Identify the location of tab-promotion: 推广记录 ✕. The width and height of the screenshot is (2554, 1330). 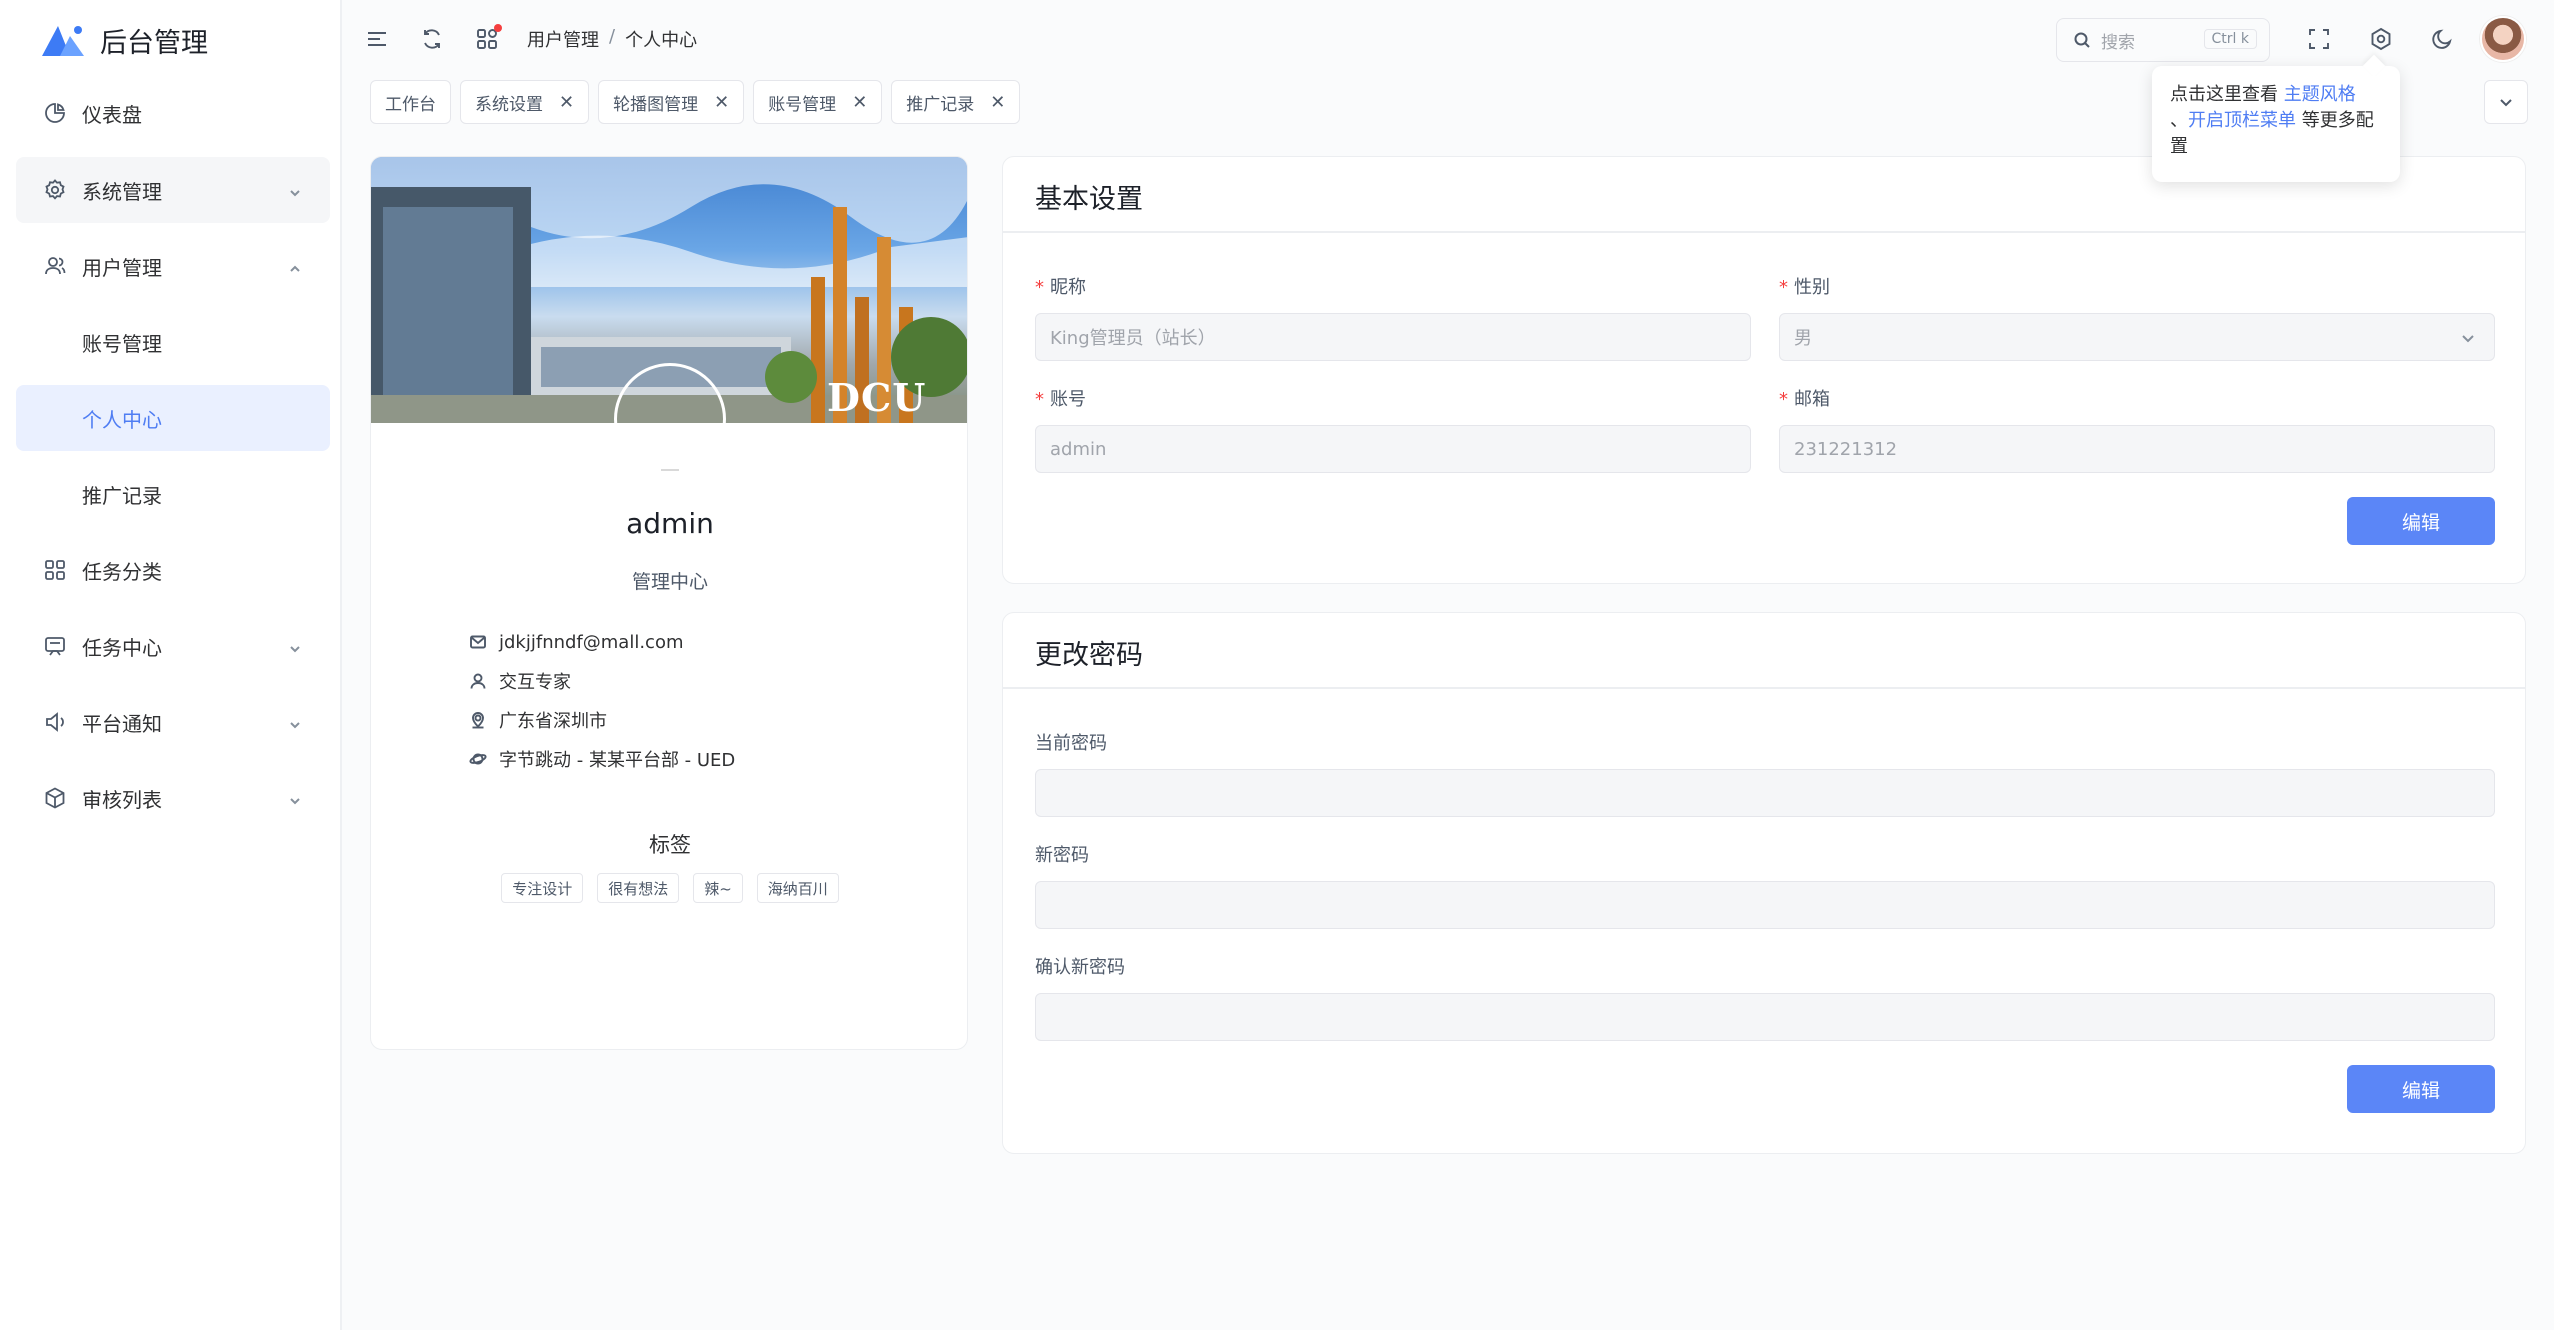
(956, 102).